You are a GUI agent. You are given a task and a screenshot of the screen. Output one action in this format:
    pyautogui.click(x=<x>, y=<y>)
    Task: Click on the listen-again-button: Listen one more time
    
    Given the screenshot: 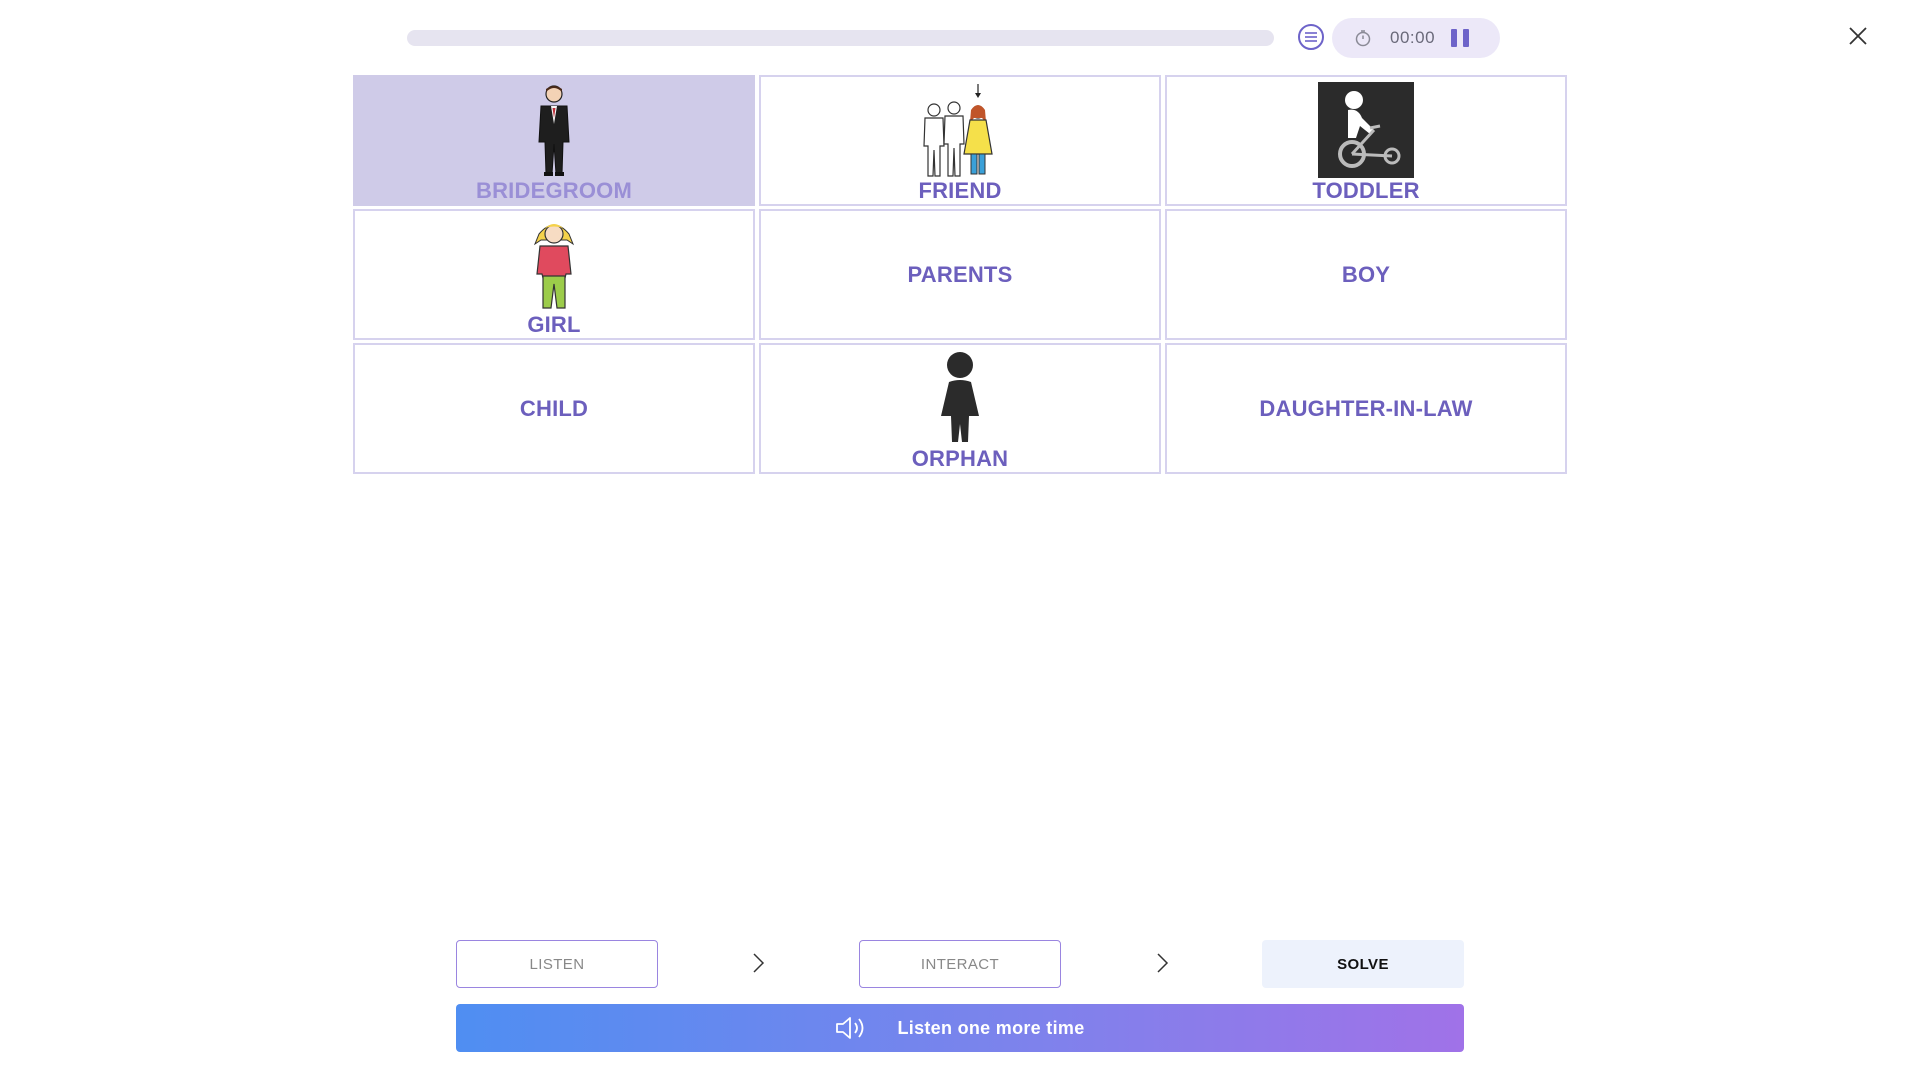 What is the action you would take?
    pyautogui.click(x=960, y=1028)
    